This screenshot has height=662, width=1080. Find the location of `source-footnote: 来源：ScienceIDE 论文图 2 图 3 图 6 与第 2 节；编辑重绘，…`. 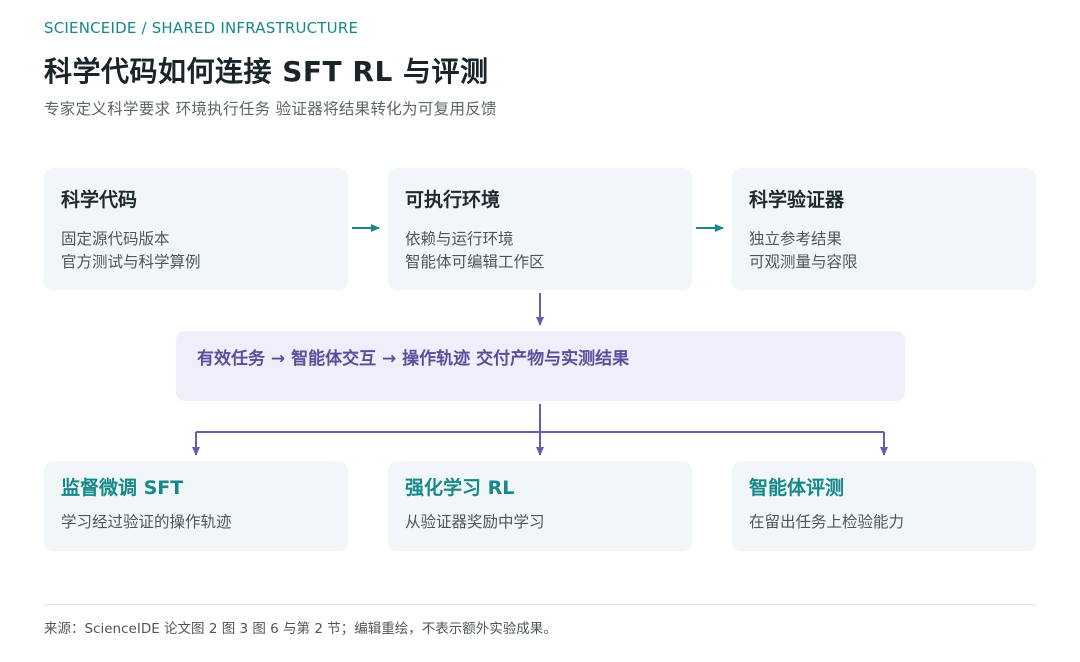

source-footnote: 来源：ScienceIDE 论文图 2 图 3 图 6 与第 2 节；编辑重绘，… is located at coordinates (300, 629).